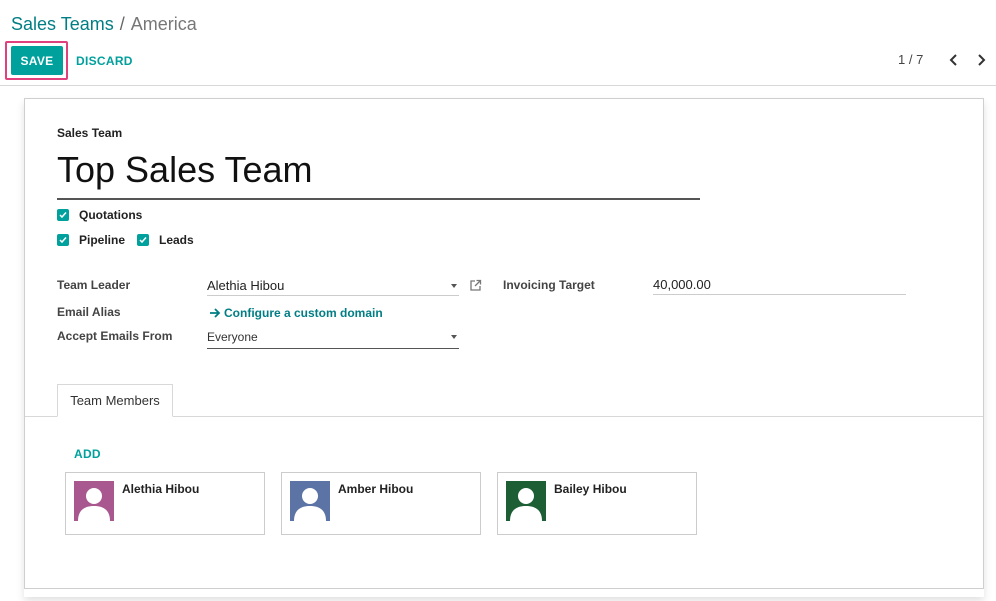 The image size is (996, 601). I want to click on external-link-button, so click(475, 288).